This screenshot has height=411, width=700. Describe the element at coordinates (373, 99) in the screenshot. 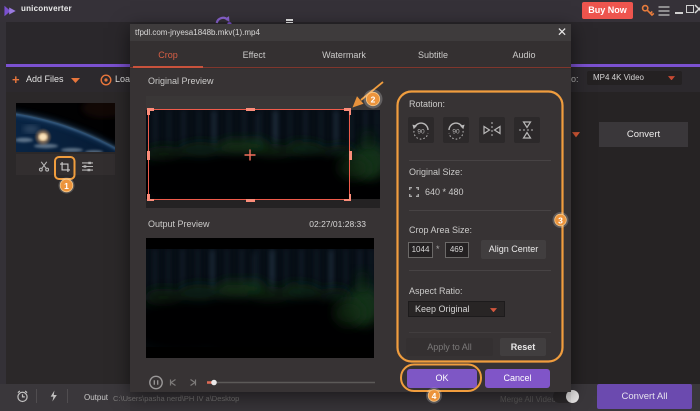

I see `svg-text: 2` at that location.